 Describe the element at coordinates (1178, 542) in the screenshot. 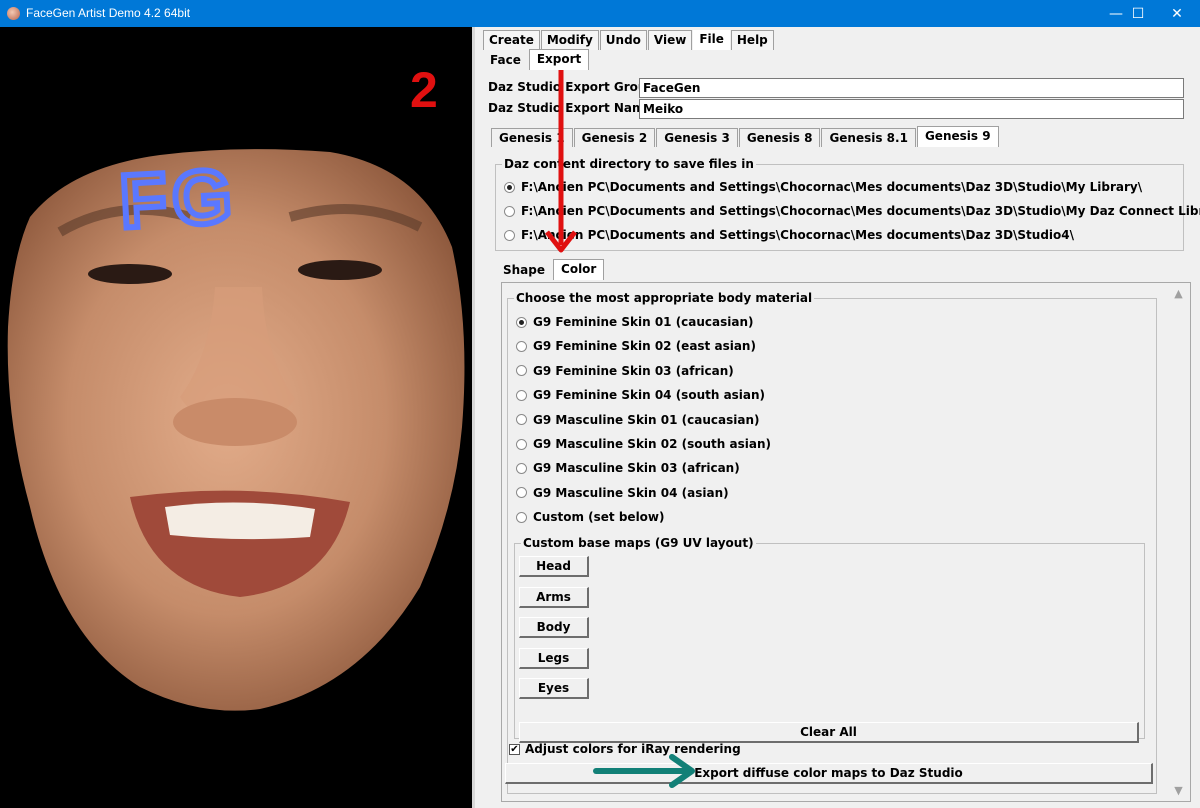

I see `vertical-scrollbar: ▲ ▼` at that location.